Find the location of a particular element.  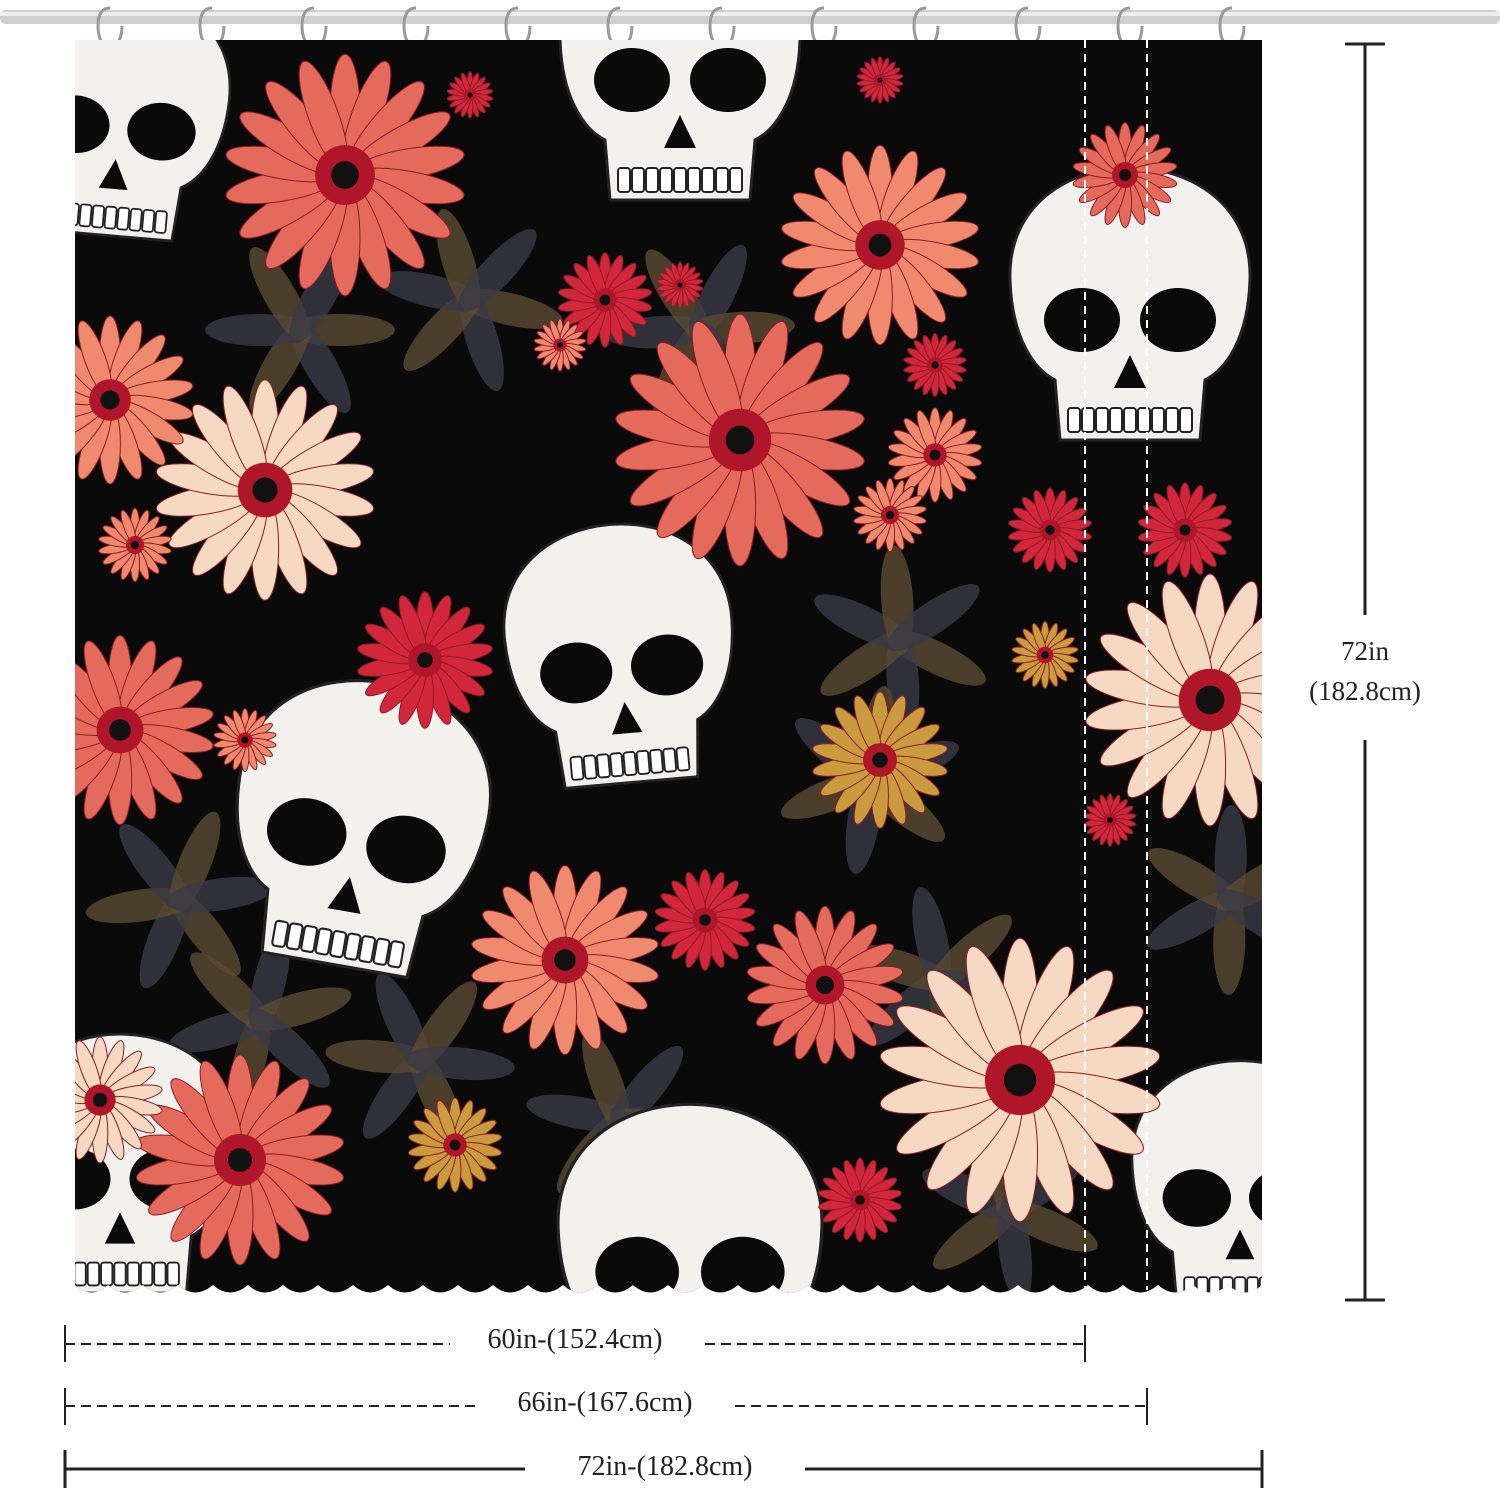

height-label-inches: 72in is located at coordinates (1365, 651).